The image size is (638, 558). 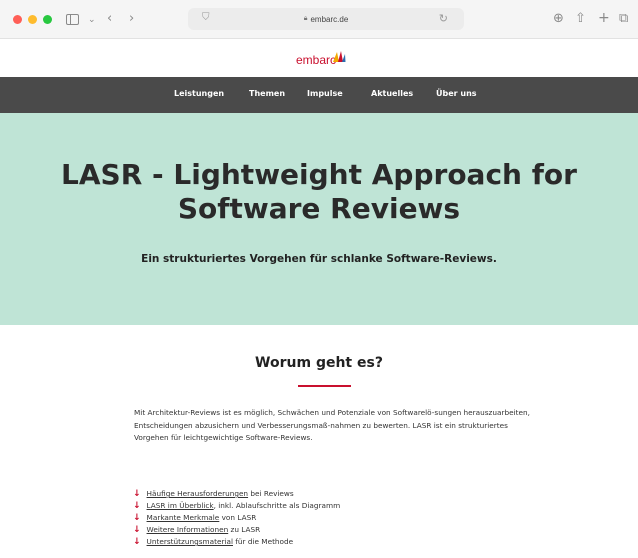 I want to click on list-item-text: von LASR, so click(x=238, y=517).